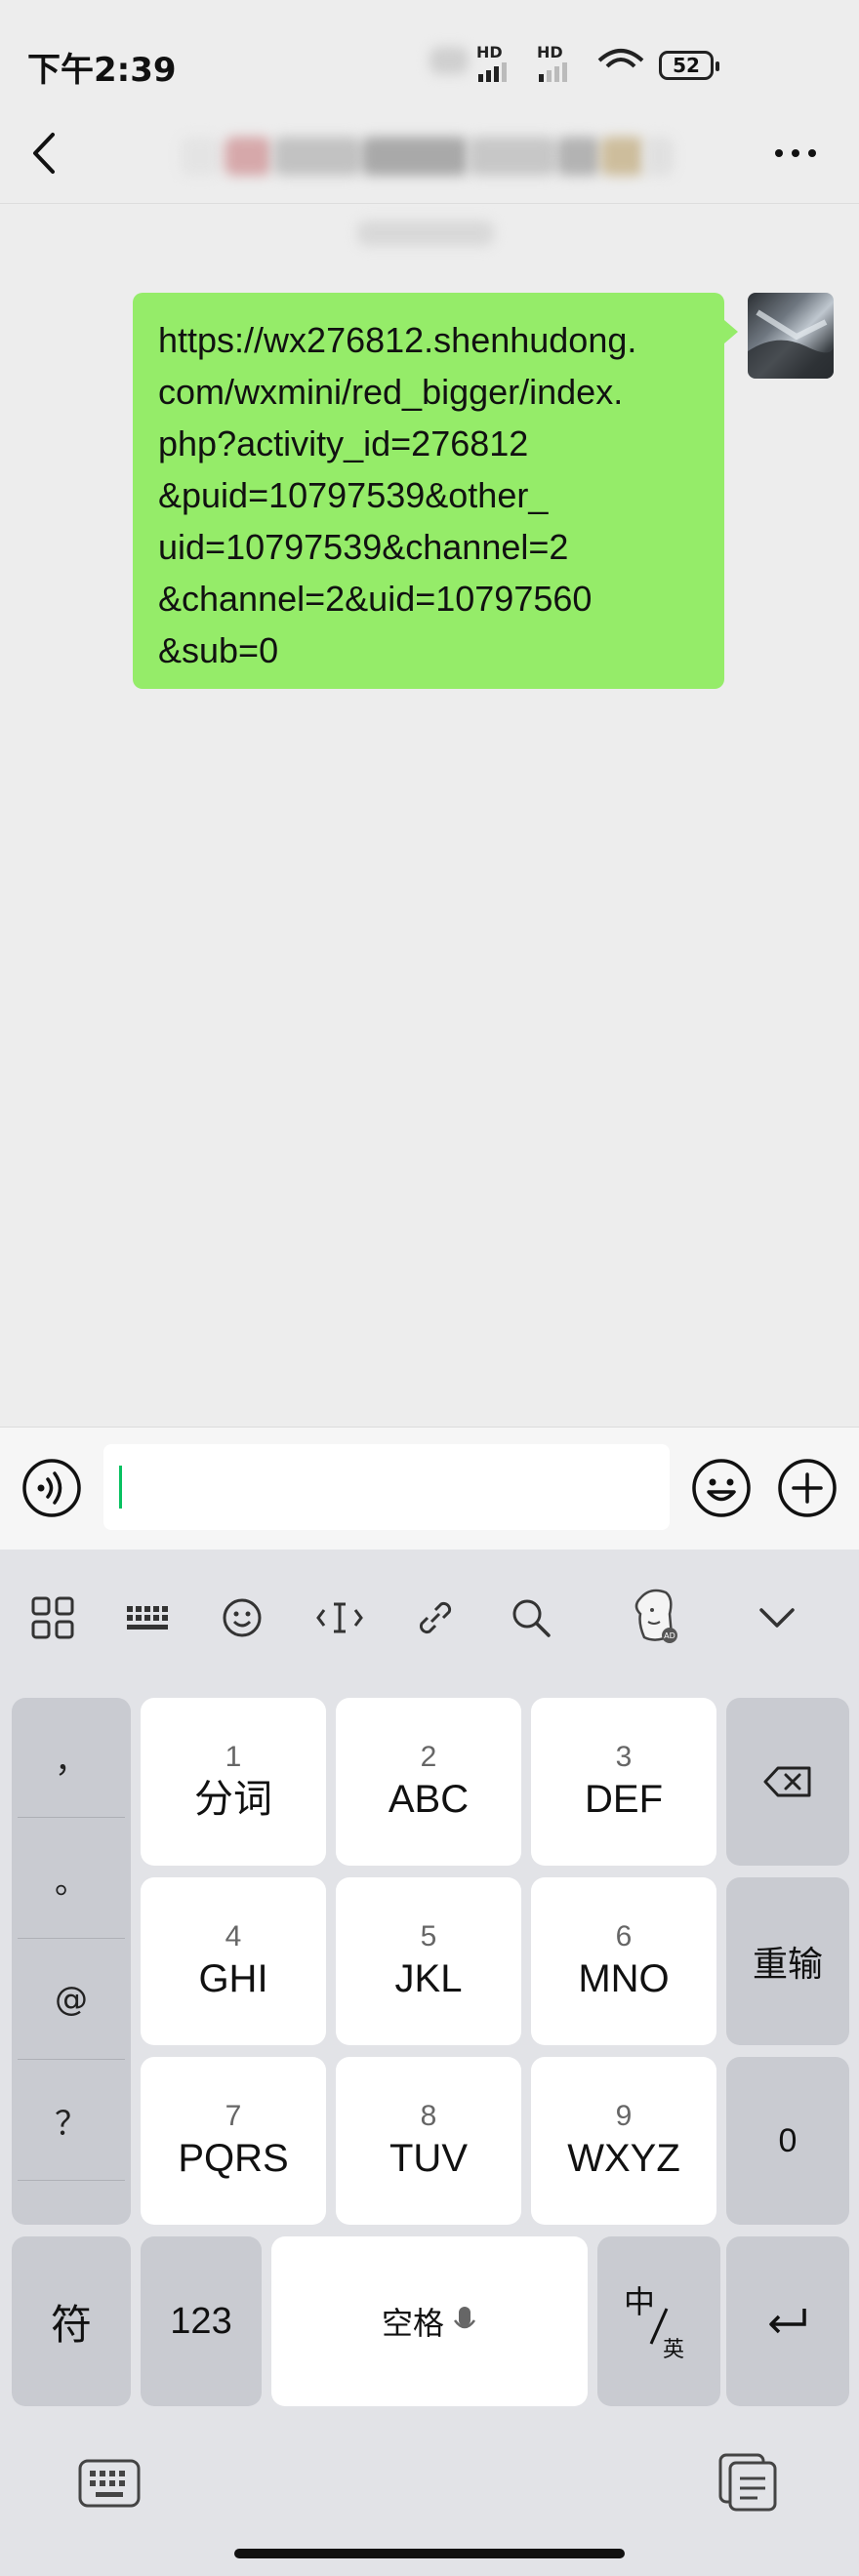 The height and width of the screenshot is (2576, 859). I want to click on key-letters: TUV, so click(429, 2158).